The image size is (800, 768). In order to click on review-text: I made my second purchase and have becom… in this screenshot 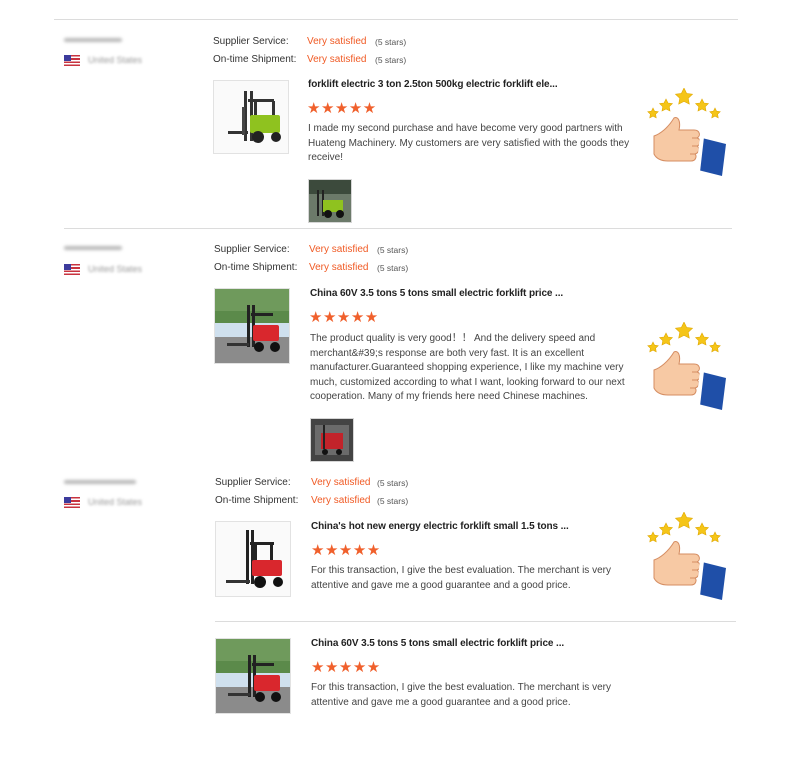, I will do `click(469, 143)`.